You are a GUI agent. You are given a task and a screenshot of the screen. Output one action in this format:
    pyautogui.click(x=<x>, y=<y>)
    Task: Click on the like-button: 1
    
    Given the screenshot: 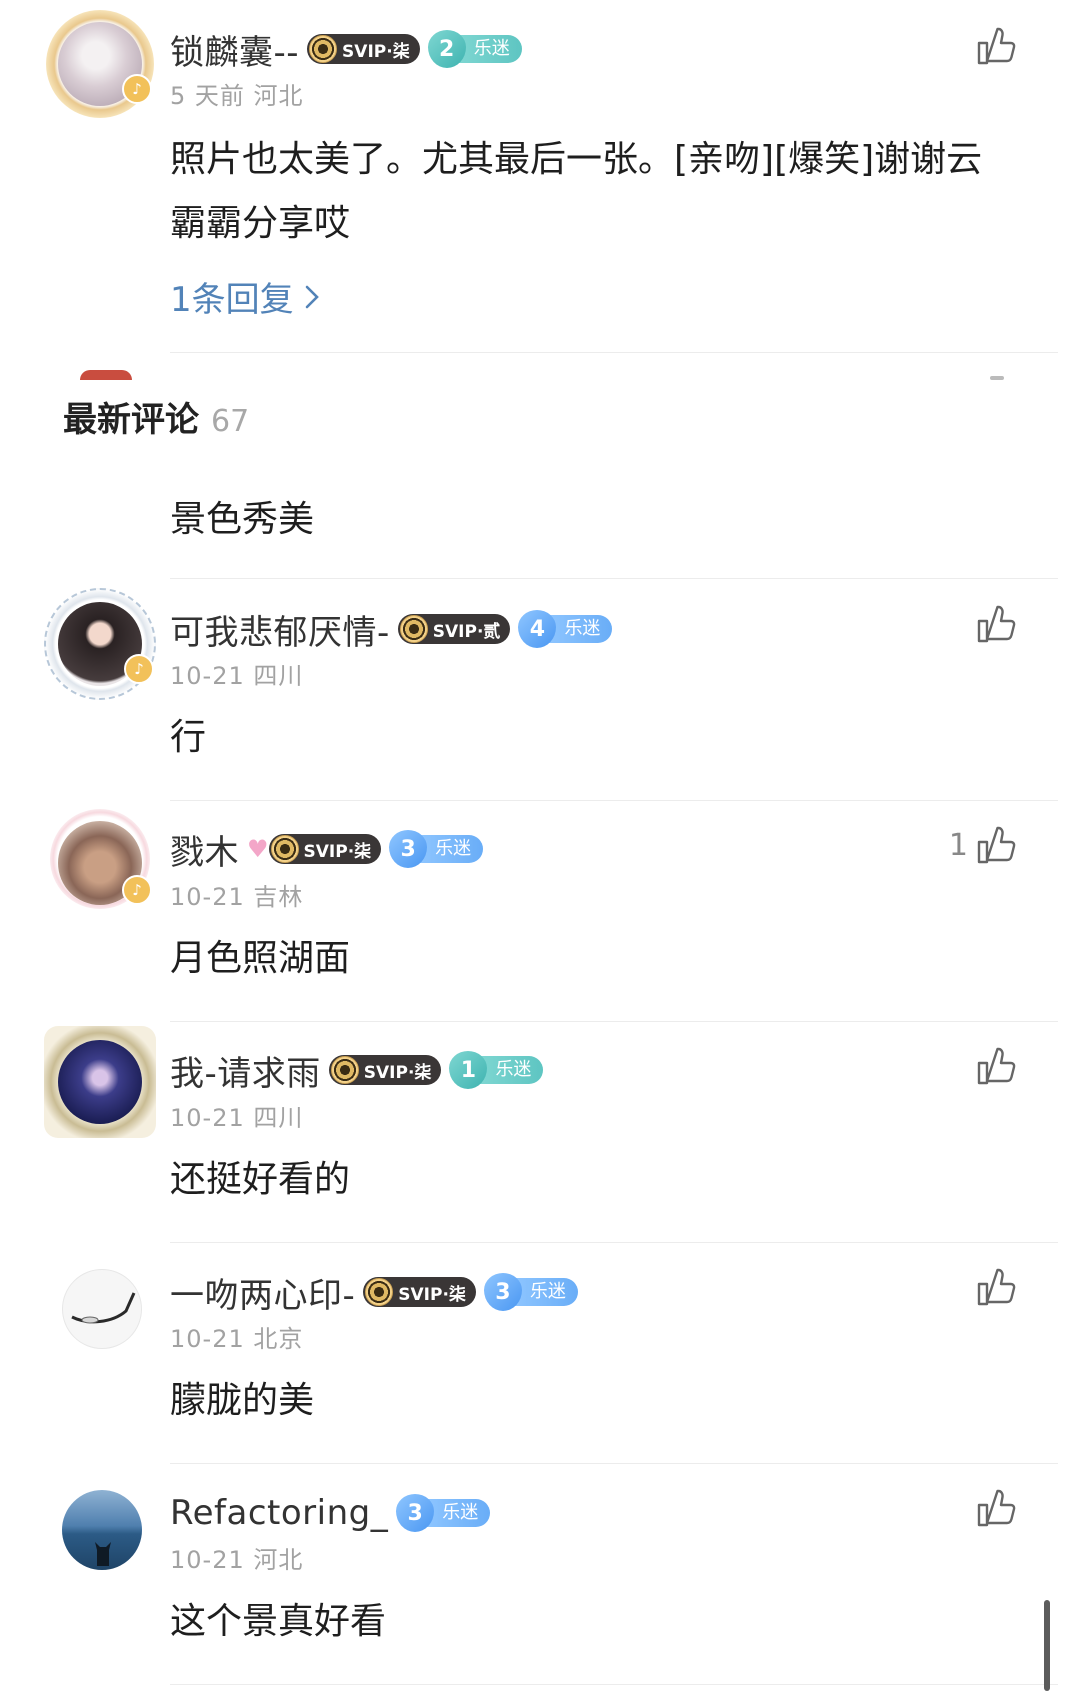 What is the action you would take?
    pyautogui.click(x=983, y=845)
    